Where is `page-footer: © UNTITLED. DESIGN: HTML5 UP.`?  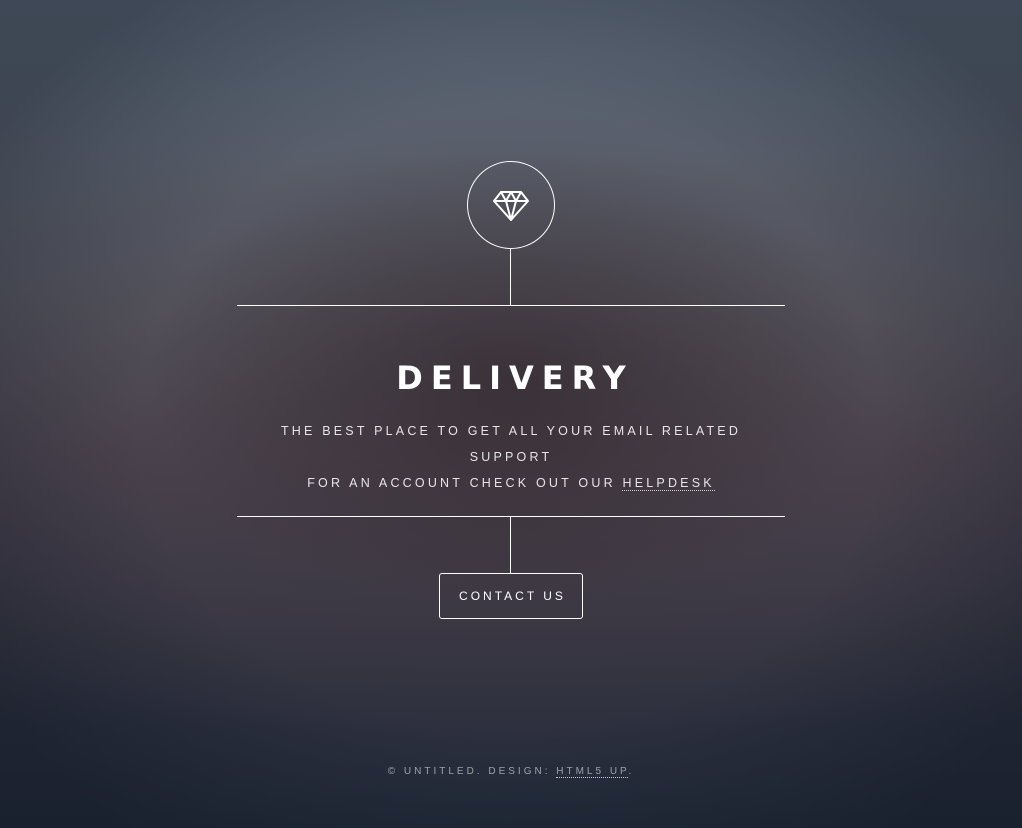
page-footer: © UNTITLED. DESIGN: HTML5 UP. is located at coordinates (511, 772).